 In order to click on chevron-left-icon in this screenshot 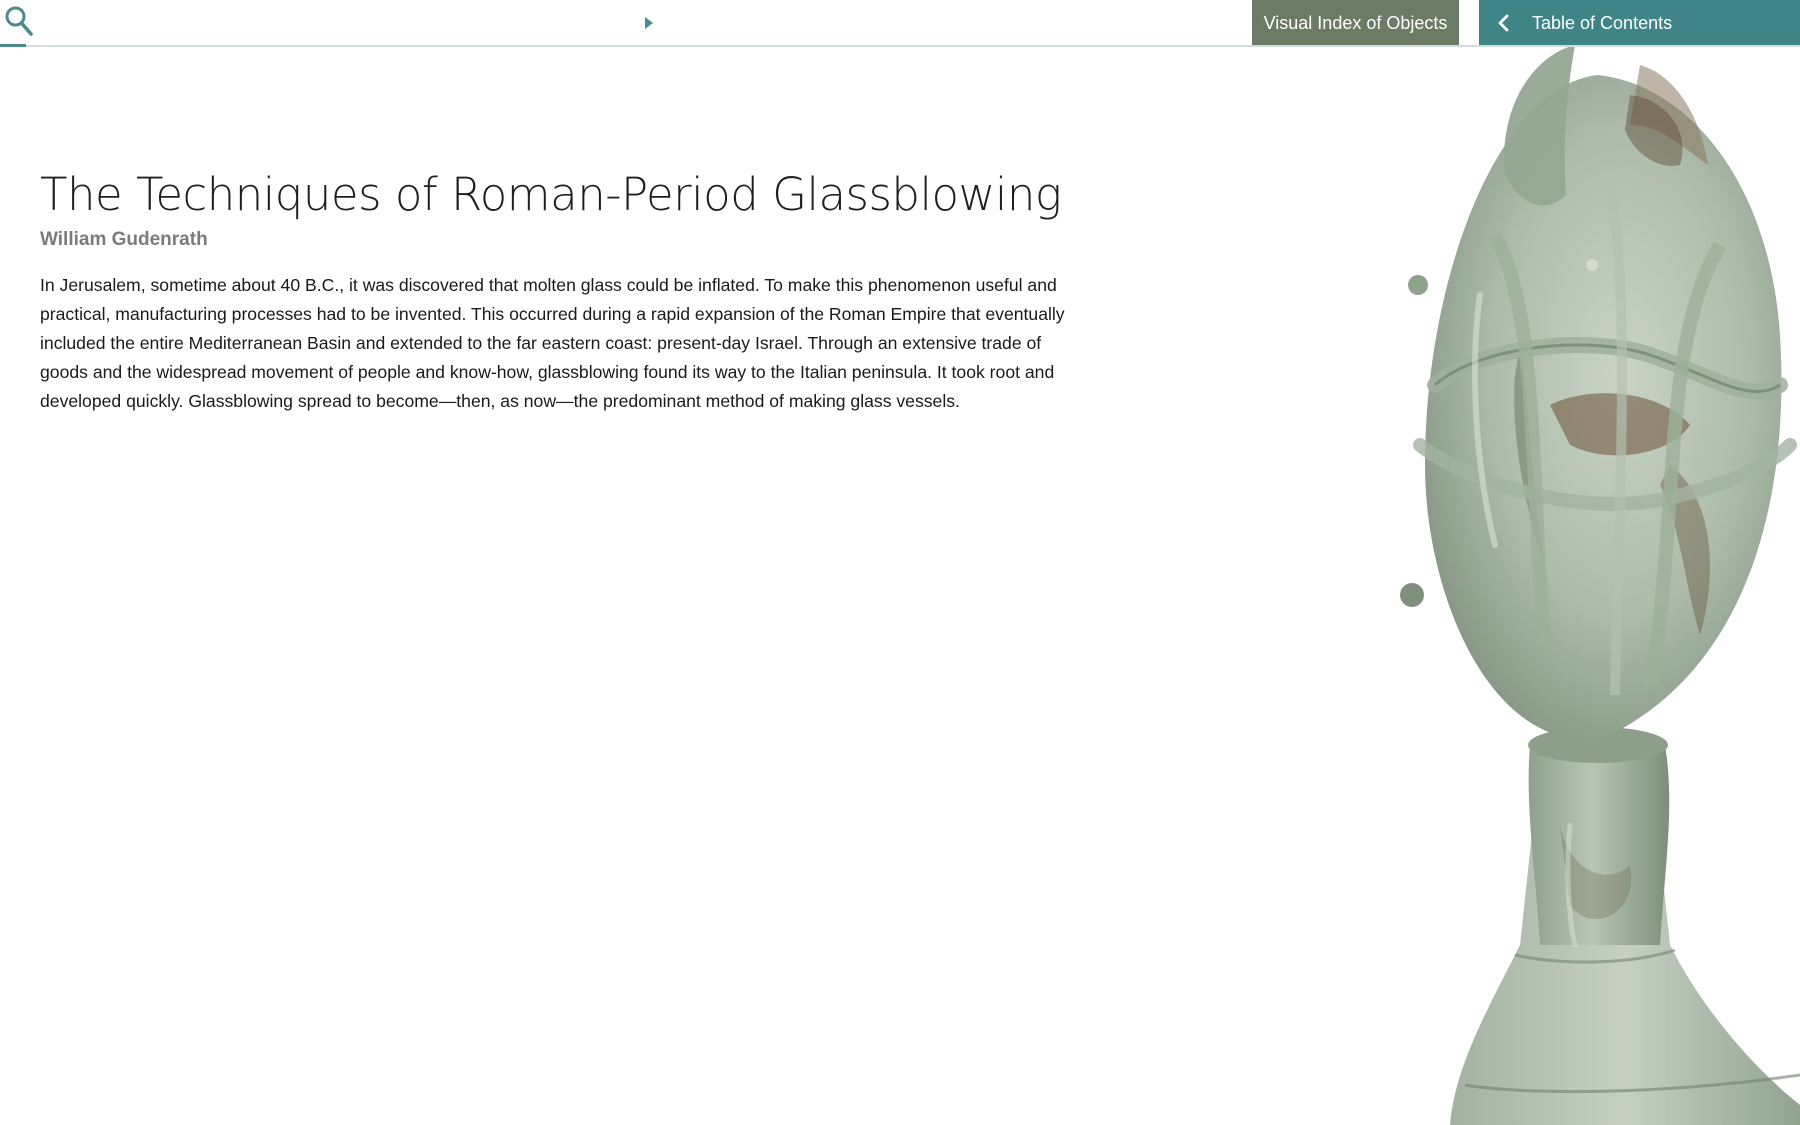, I will do `click(1503, 23)`.